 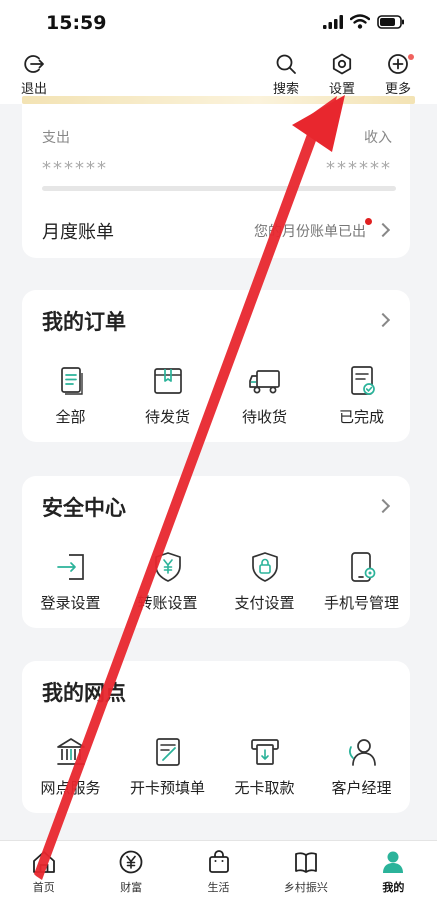 What do you see at coordinates (218, 100) in the screenshot?
I see `gold-divider` at bounding box center [218, 100].